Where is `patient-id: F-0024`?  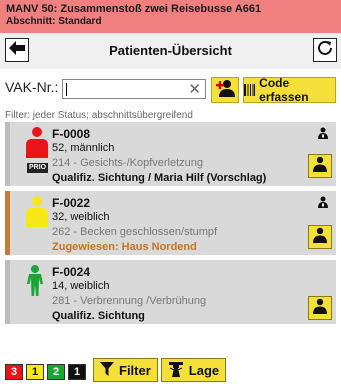
patient-id: F-0024 is located at coordinates (71, 272).